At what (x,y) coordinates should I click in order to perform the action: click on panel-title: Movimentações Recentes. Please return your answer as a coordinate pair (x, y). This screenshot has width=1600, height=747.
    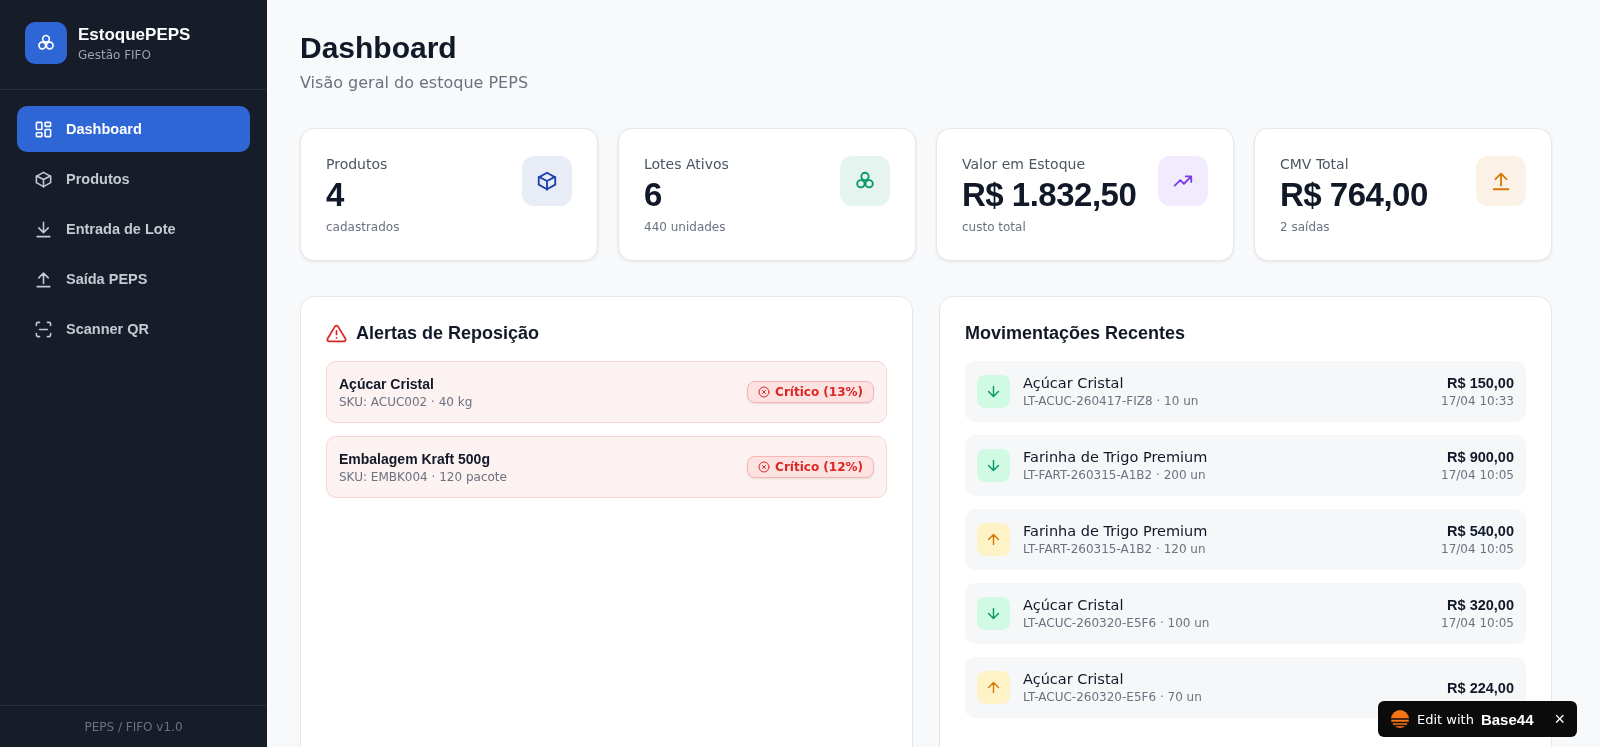
    Looking at the image, I should click on (1075, 333).